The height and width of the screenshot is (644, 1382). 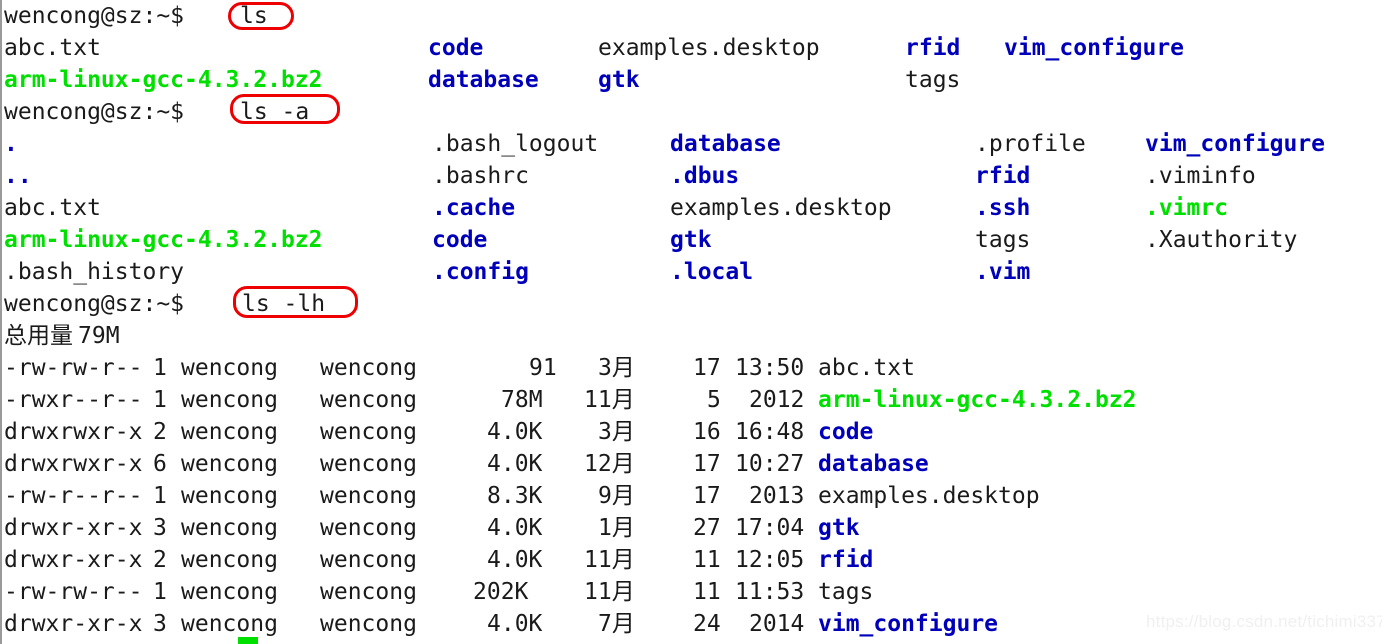 I want to click on time: 11:53, so click(x=770, y=592).